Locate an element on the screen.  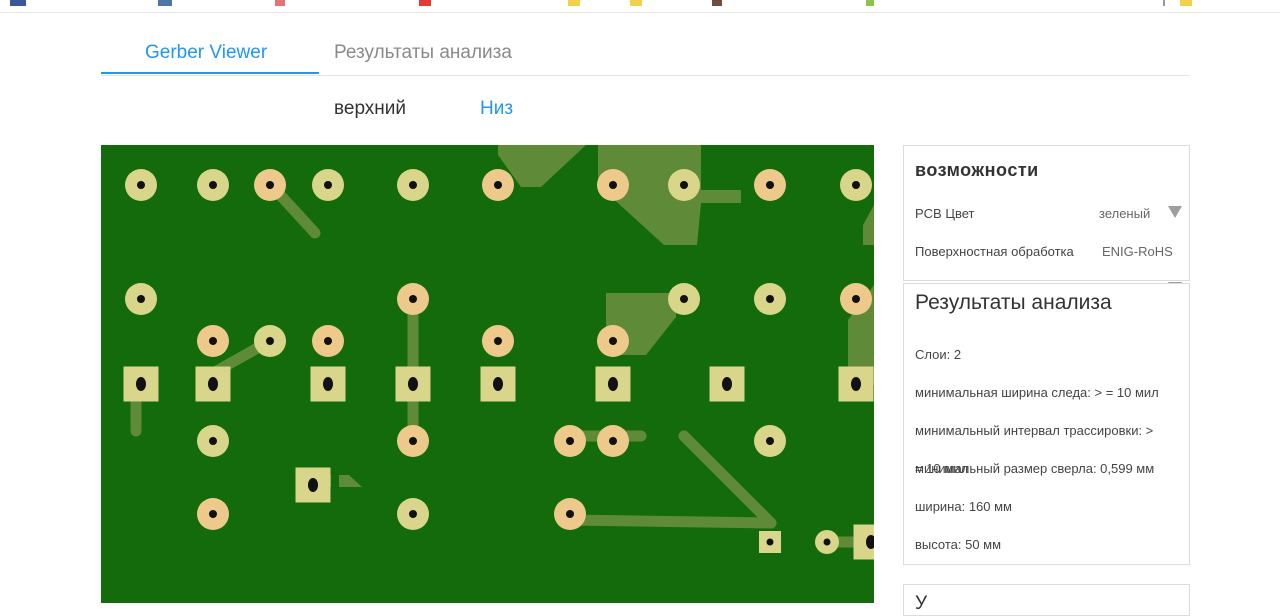
surface-finish-select: ENIG-RoHS is located at coordinates (1137, 251).